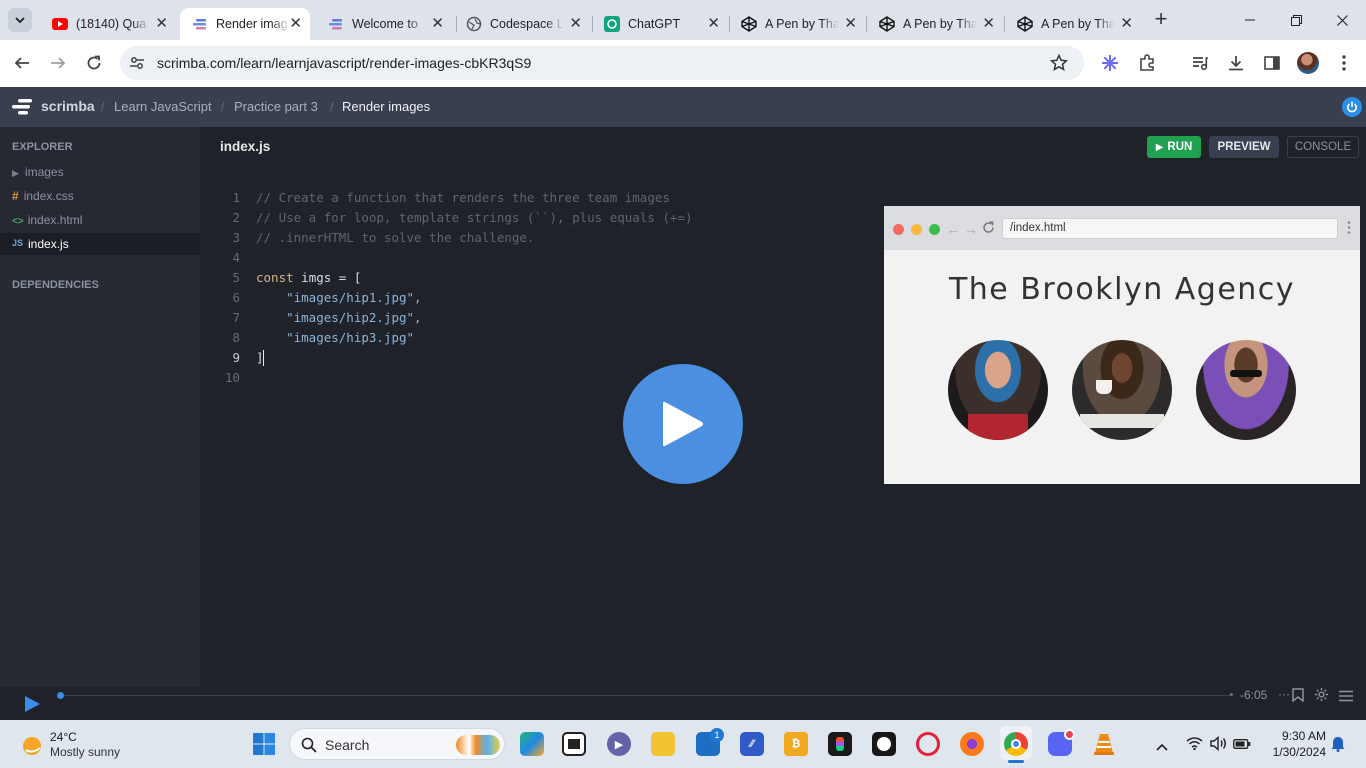  What do you see at coordinates (58, 63) in the screenshot?
I see `forward-button` at bounding box center [58, 63].